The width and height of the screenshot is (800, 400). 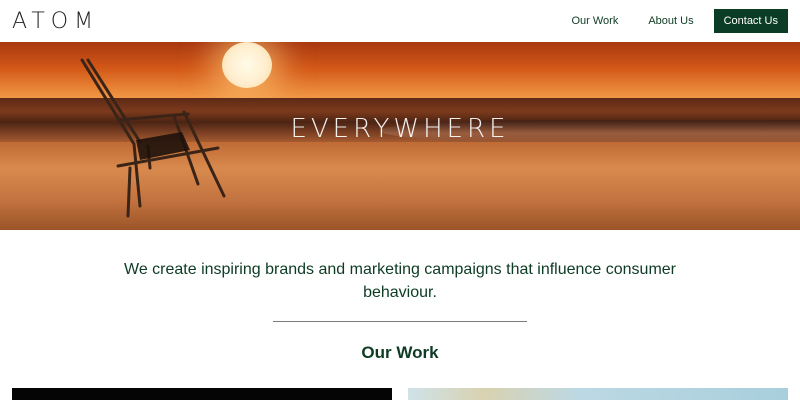 I want to click on contact-us-button: Contact Us, so click(x=750, y=21).